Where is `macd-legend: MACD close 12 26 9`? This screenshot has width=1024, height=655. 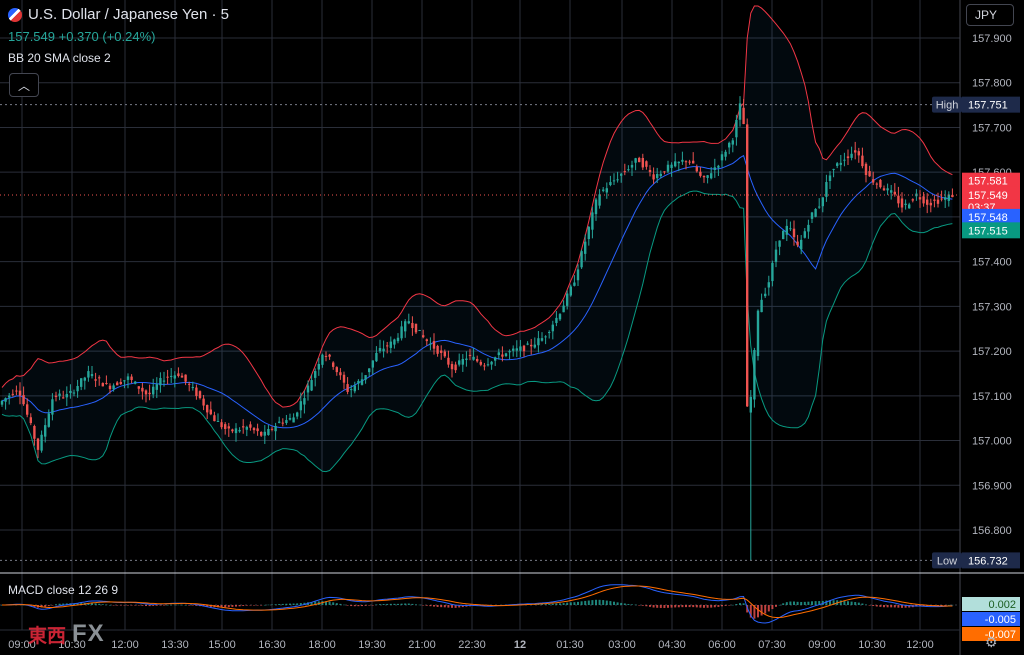
macd-legend: MACD close 12 26 9 is located at coordinates (63, 590).